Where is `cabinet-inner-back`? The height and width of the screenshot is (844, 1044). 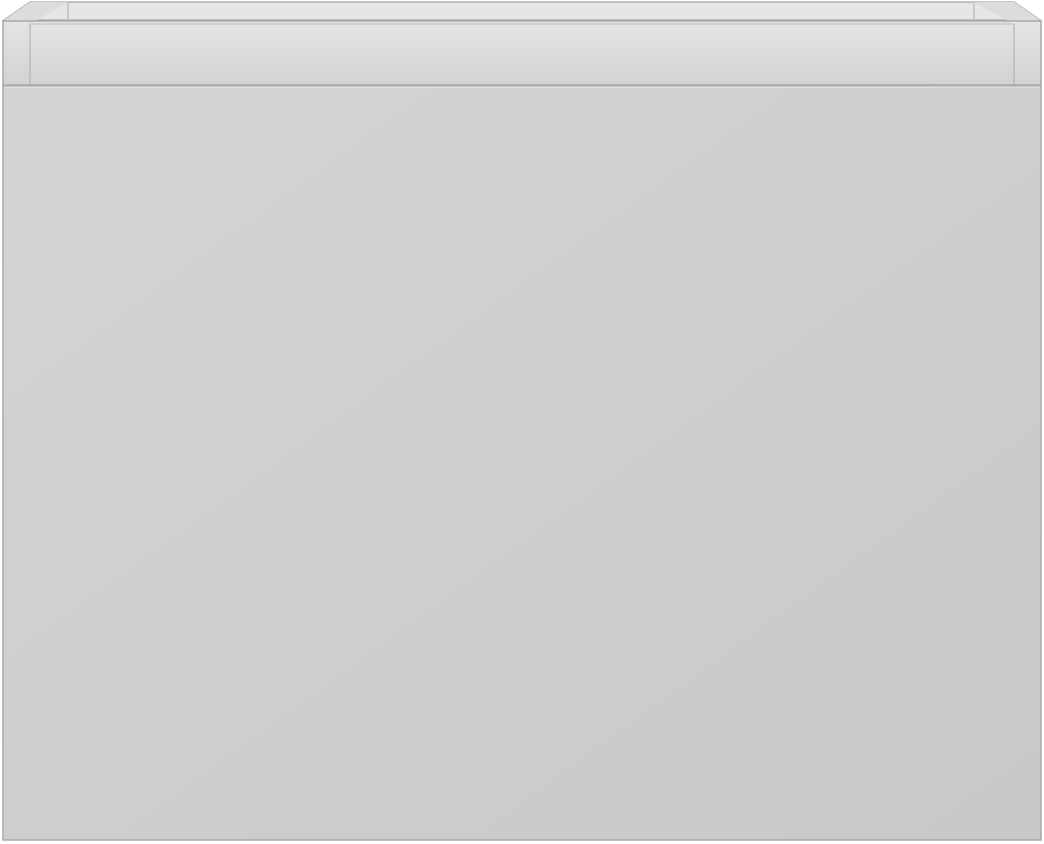
cabinet-inner-back is located at coordinates (522, 11).